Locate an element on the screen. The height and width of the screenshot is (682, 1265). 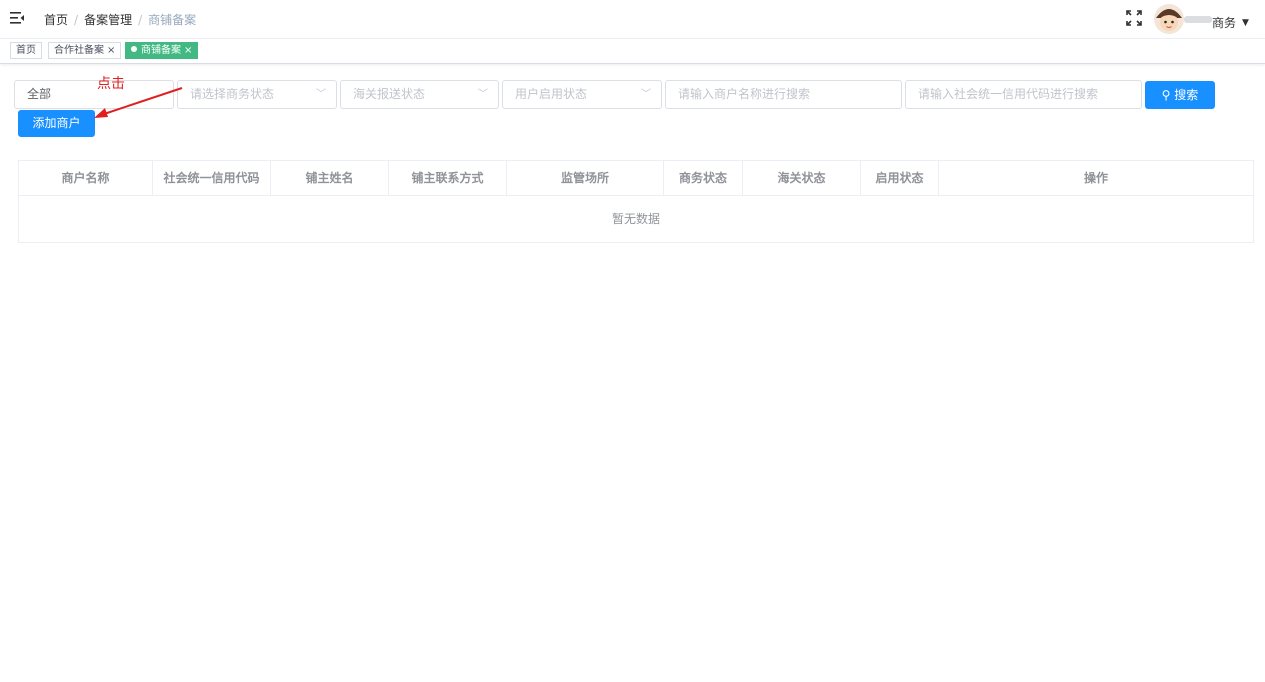
column-header: 操作 is located at coordinates (1095, 178).